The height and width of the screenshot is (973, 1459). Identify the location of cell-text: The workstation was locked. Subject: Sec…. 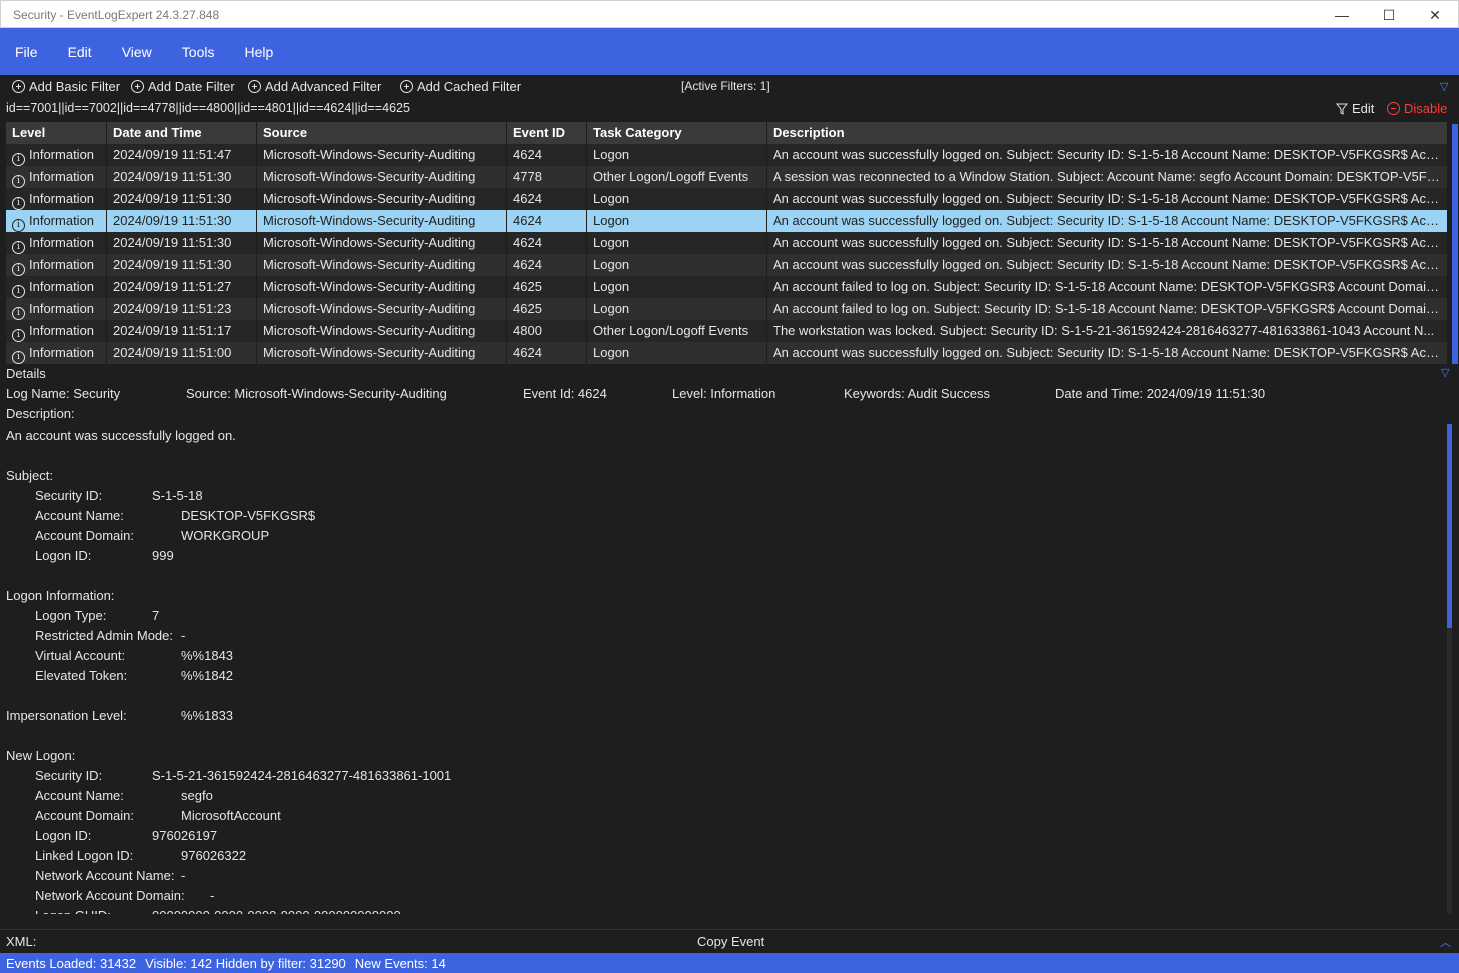
(1104, 330).